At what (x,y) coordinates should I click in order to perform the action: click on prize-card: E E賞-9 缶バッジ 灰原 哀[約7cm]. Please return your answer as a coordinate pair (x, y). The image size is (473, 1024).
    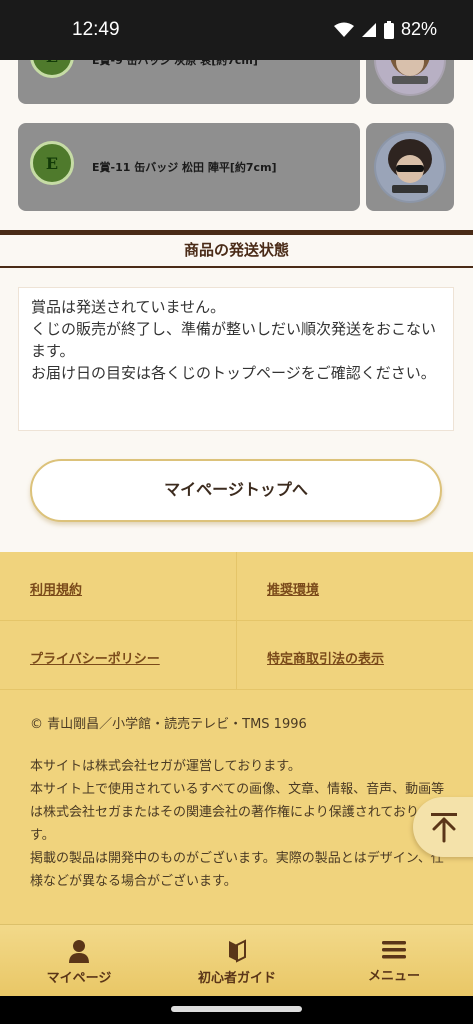
    Looking at the image, I should click on (189, 82).